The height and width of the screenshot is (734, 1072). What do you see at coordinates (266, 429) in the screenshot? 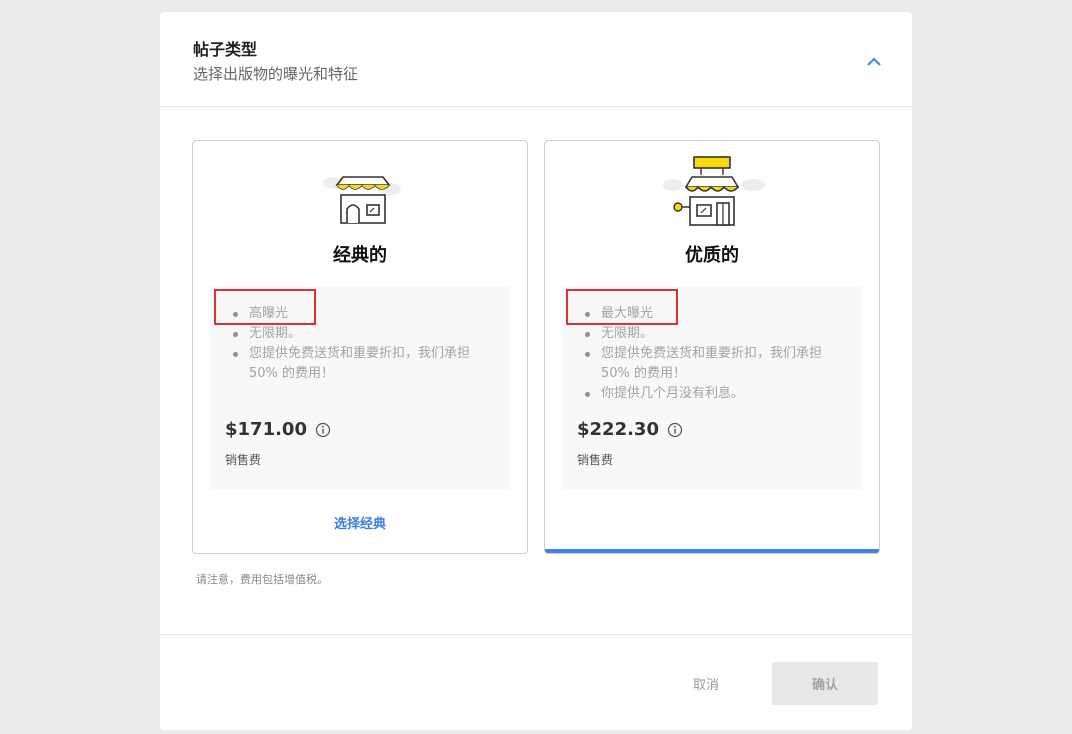
I see `price: $171.00` at bounding box center [266, 429].